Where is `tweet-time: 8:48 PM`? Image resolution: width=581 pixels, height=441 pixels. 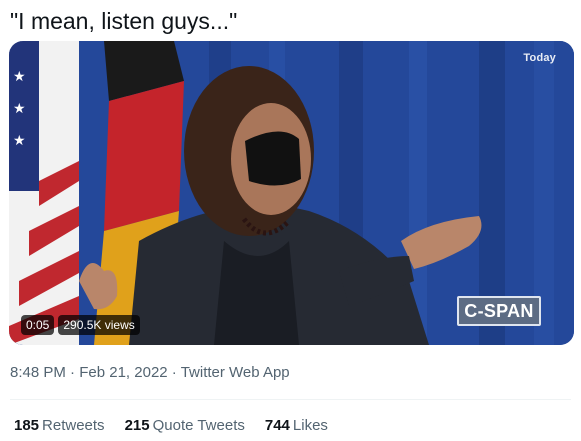 tweet-time: 8:48 PM is located at coordinates (38, 372).